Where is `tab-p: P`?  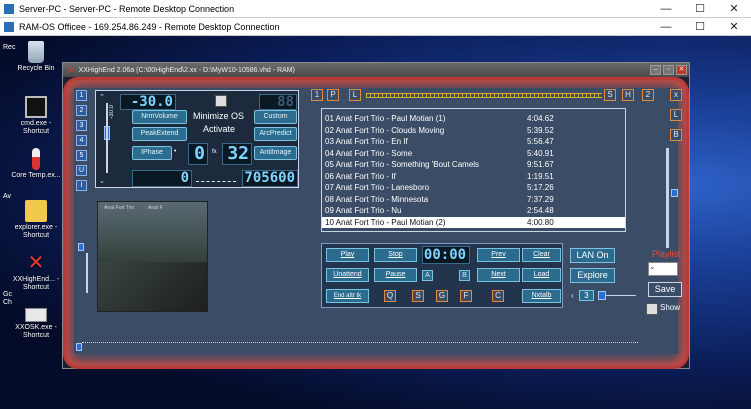 tab-p: P is located at coordinates (333, 95).